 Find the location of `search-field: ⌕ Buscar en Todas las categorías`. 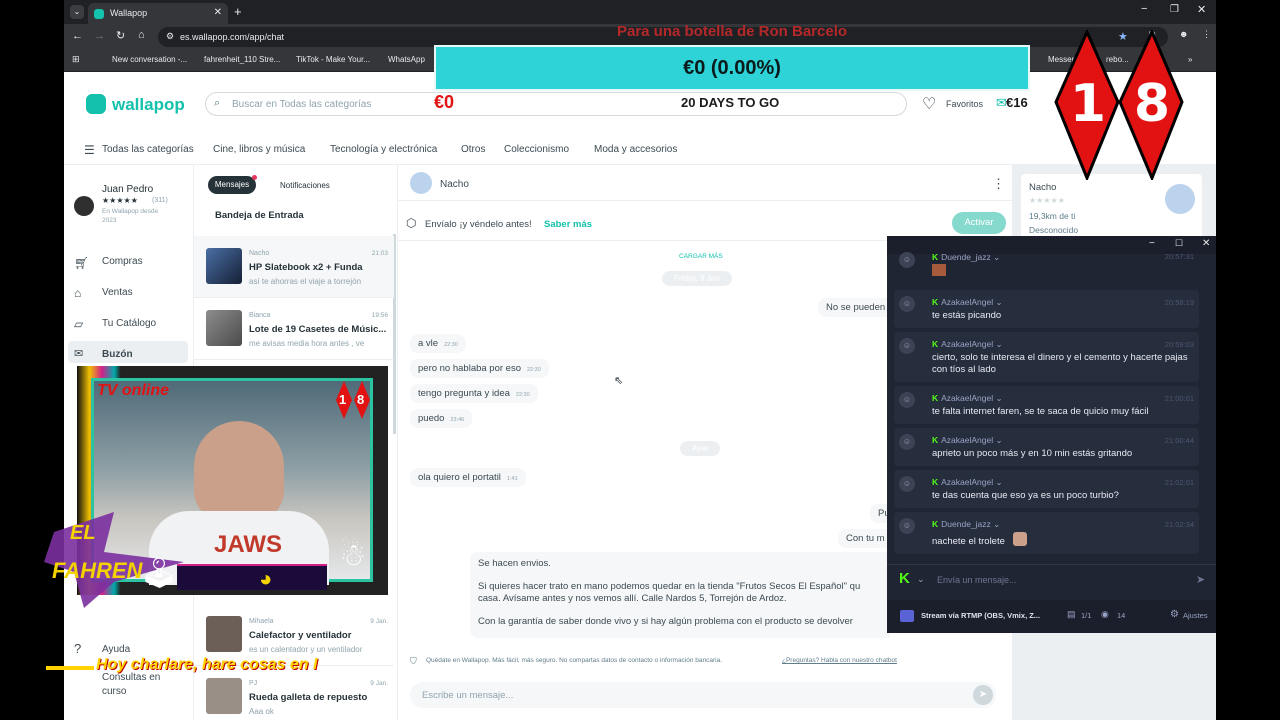

search-field: ⌕ Buscar en Todas las categorías is located at coordinates (556, 104).